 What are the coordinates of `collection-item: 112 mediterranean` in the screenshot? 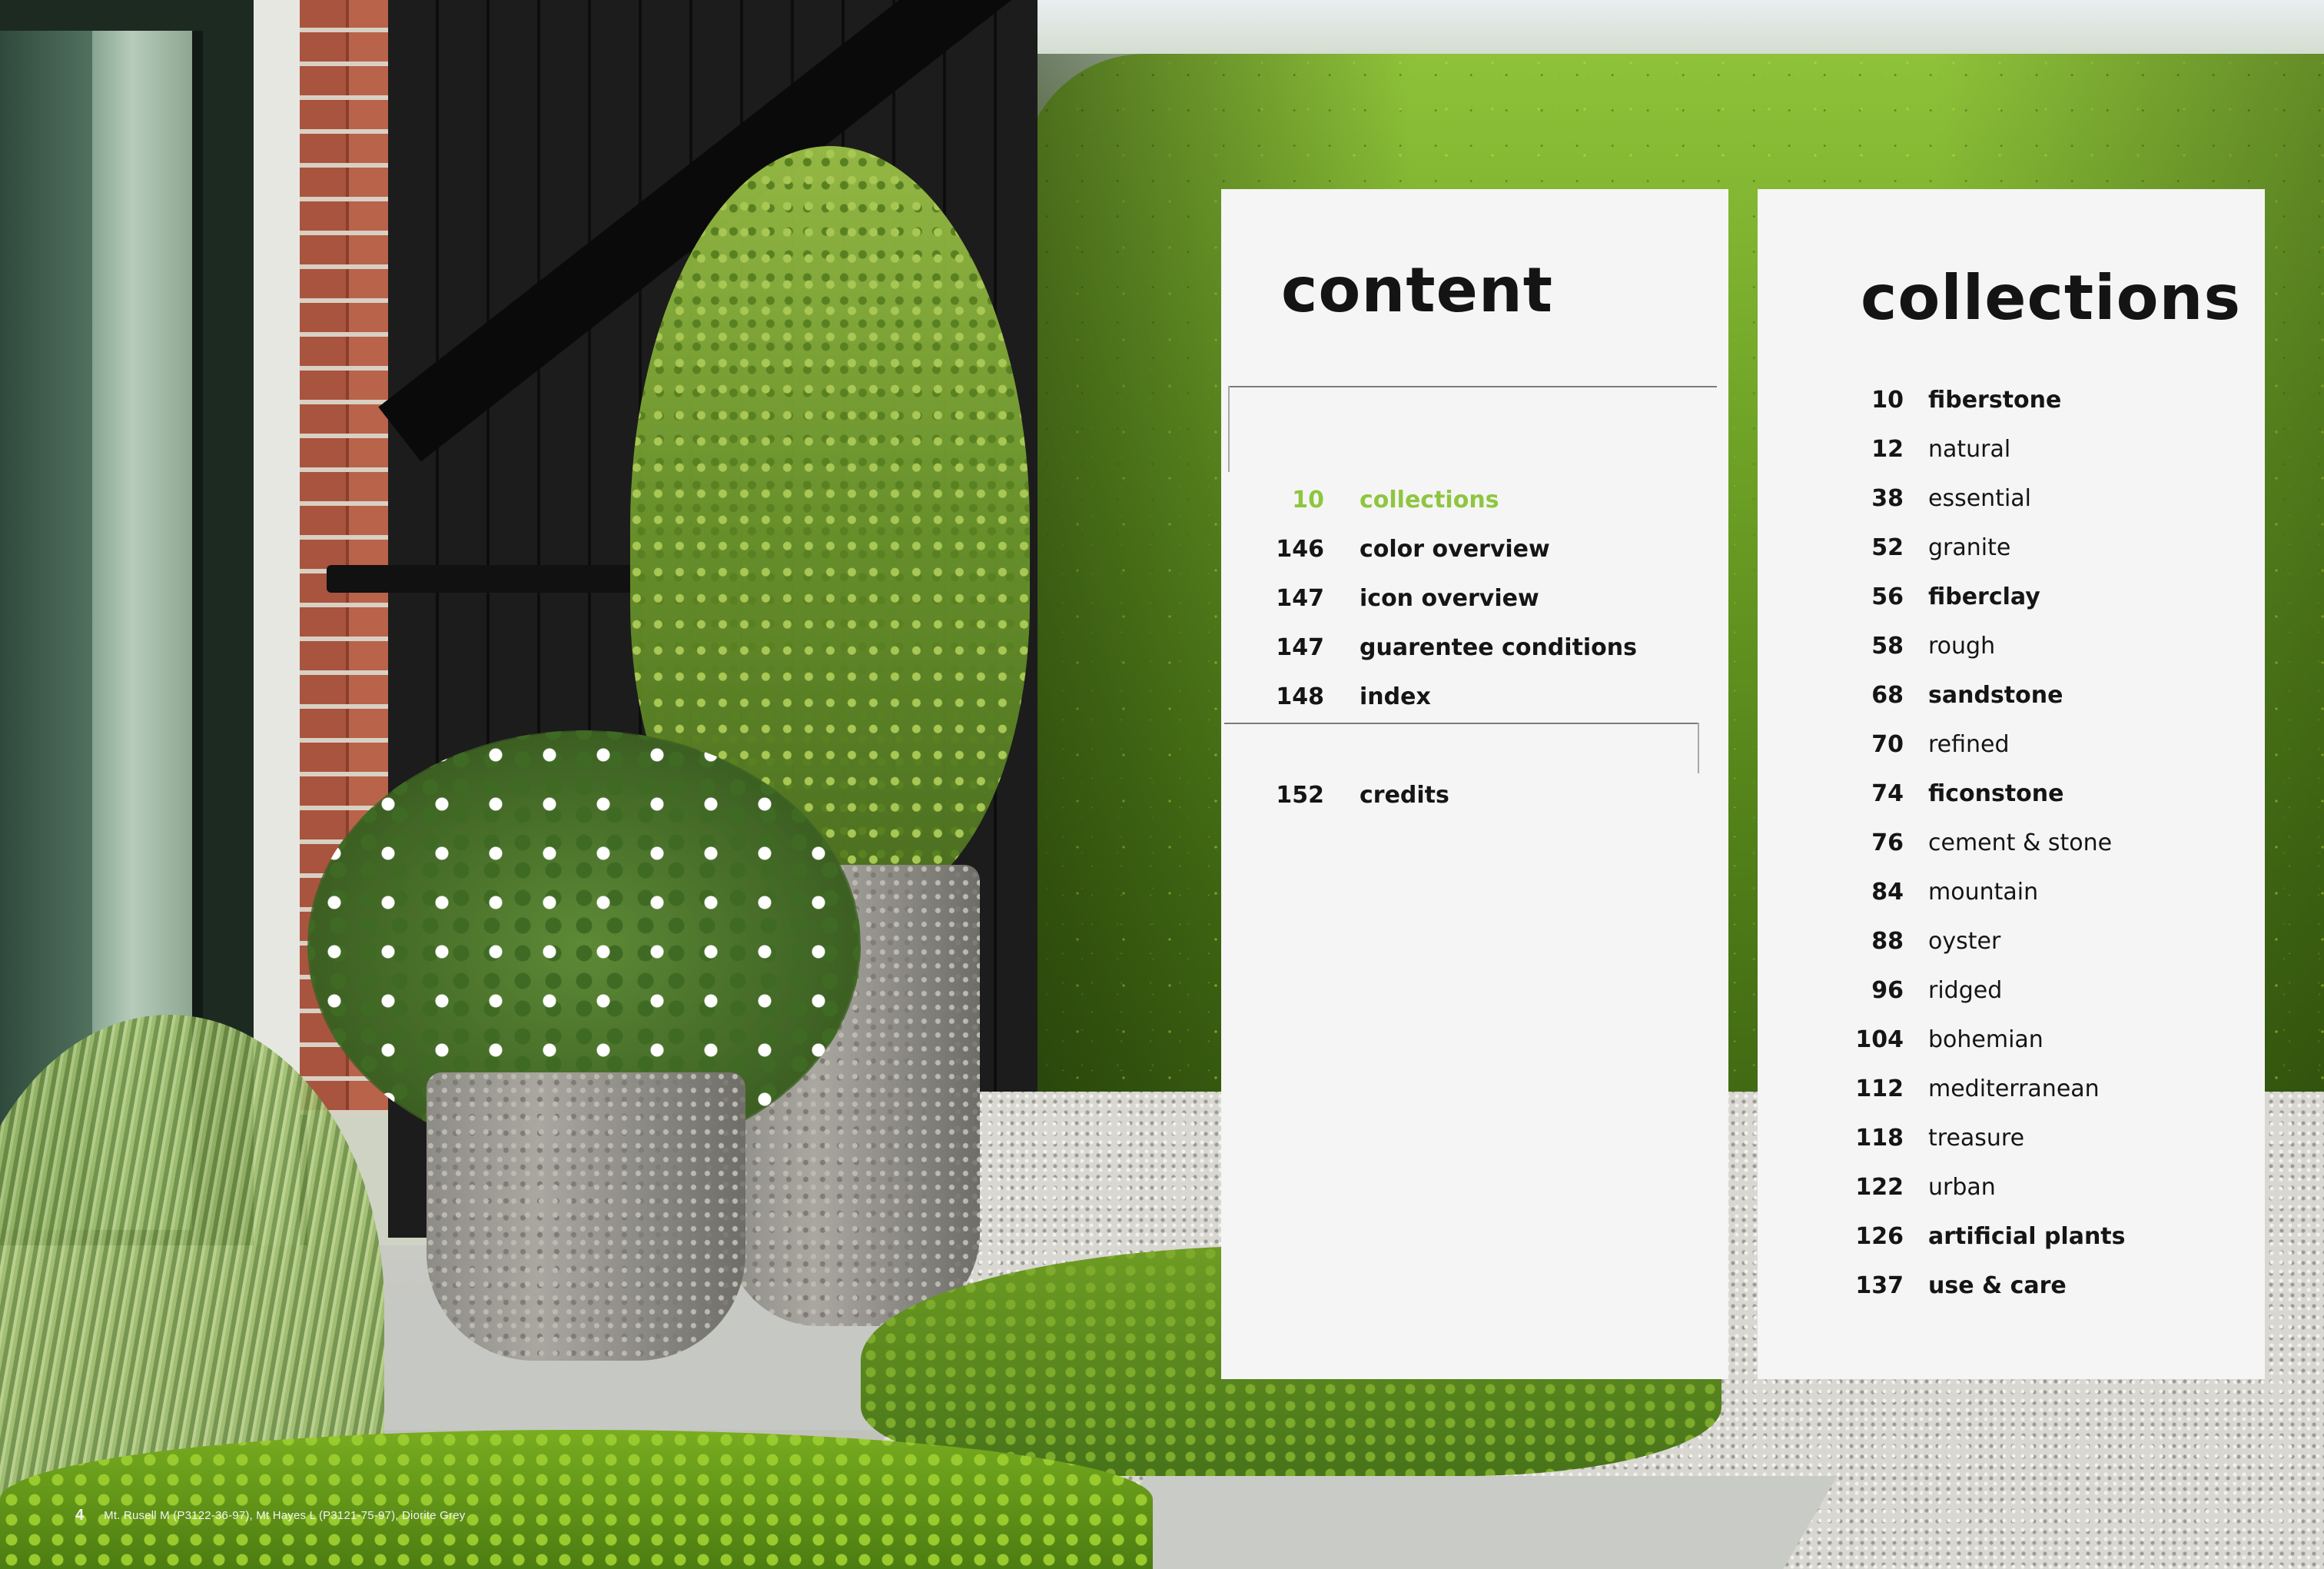 It's located at (1929, 1088).